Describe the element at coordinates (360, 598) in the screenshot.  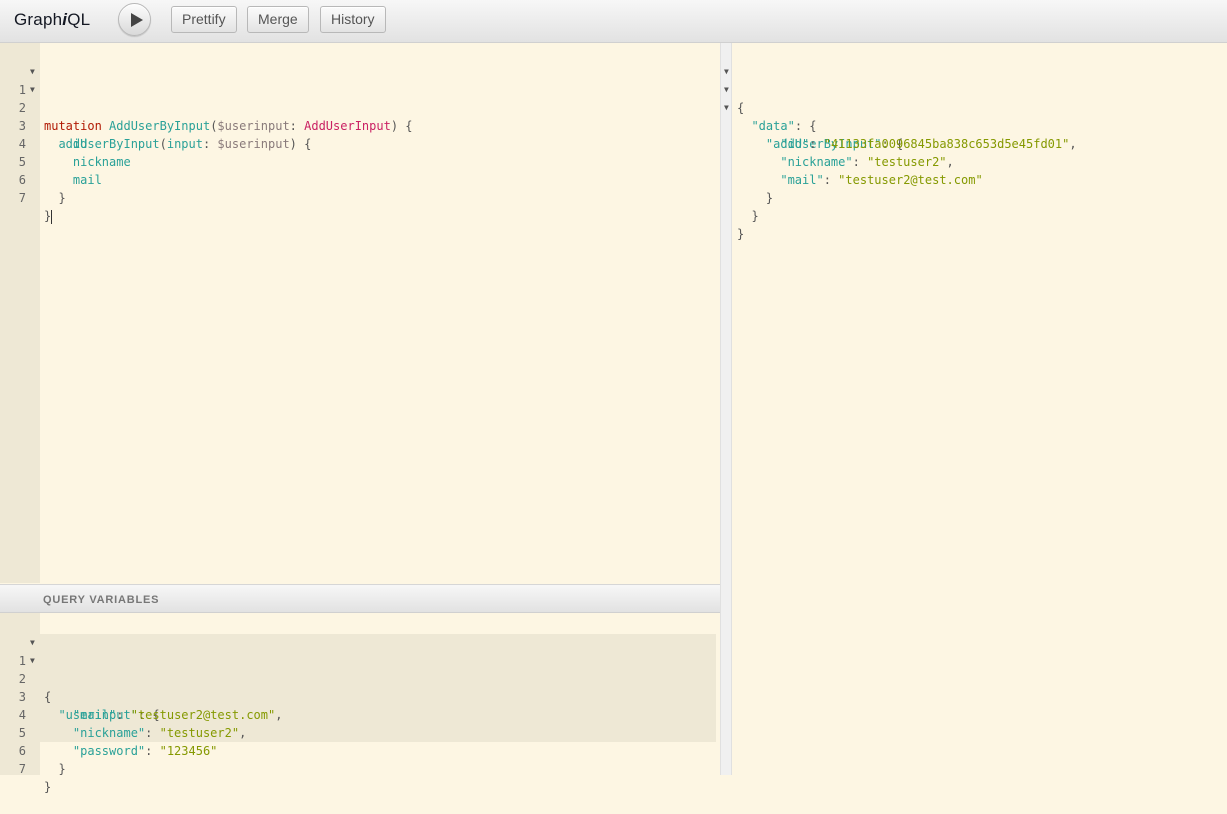
I see `query-variables-header: QUERY VARIABLES` at that location.